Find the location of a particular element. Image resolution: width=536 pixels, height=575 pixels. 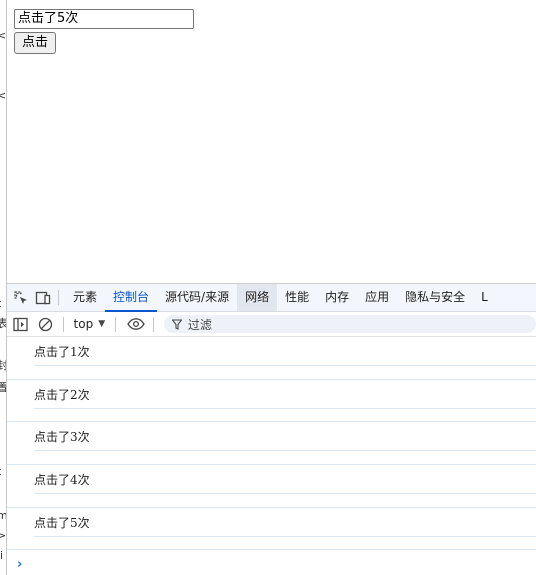

tab-performance: 性能 is located at coordinates (297, 297).